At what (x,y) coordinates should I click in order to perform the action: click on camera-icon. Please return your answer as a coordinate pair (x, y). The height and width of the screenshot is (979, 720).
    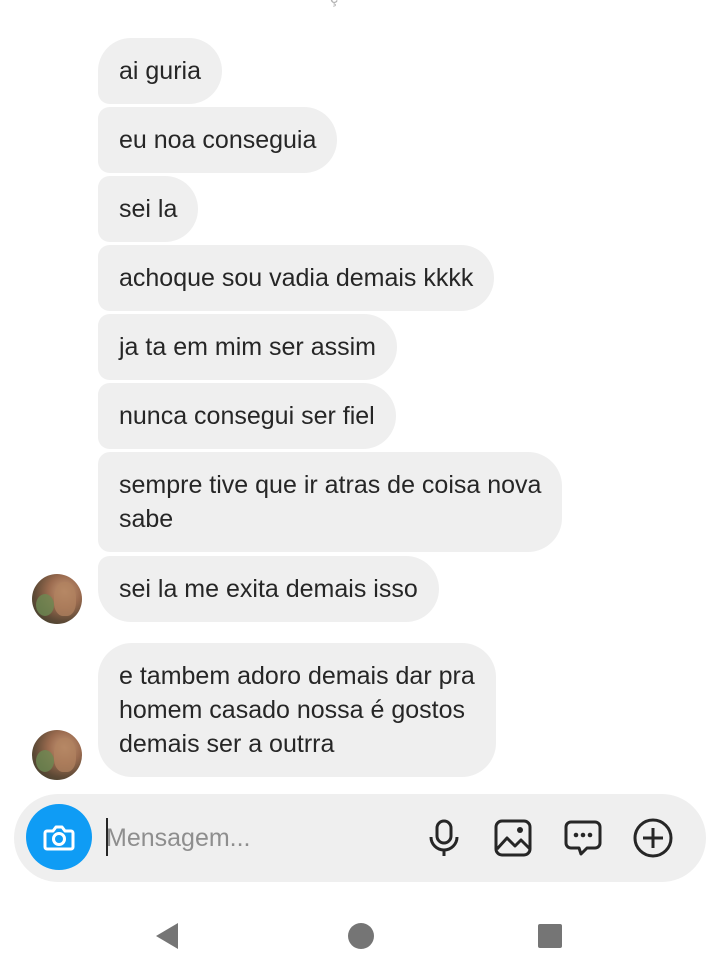
    Looking at the image, I should click on (59, 838).